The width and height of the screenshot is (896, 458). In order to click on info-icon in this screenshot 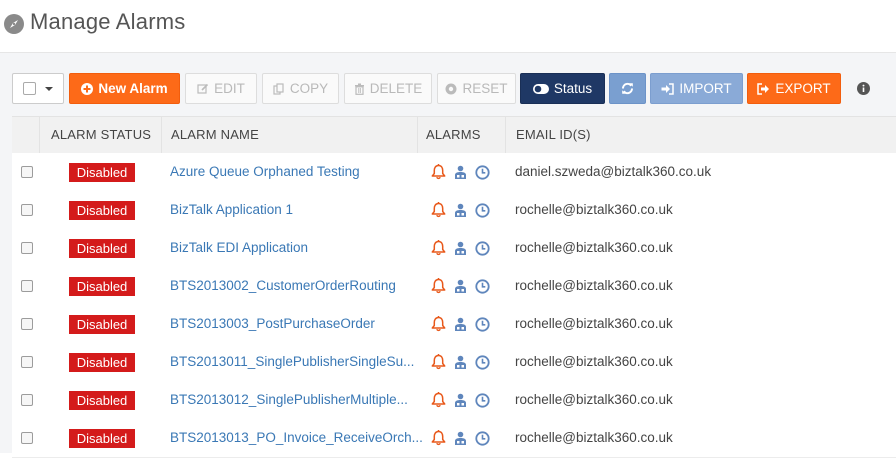, I will do `click(863, 91)`.